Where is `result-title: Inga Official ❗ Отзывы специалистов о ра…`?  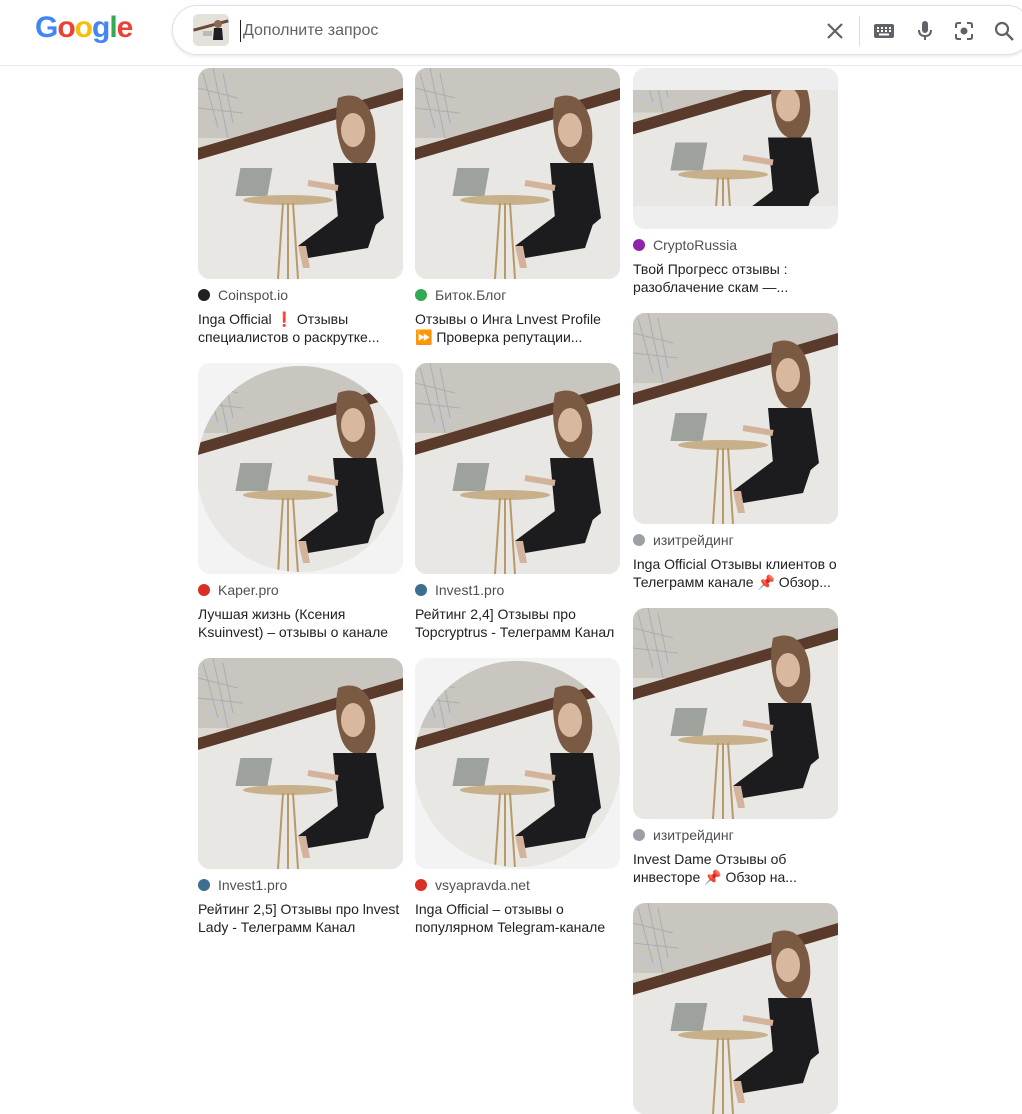 result-title: Inga Official ❗ Отзывы специалистов о ра… is located at coordinates (300, 328).